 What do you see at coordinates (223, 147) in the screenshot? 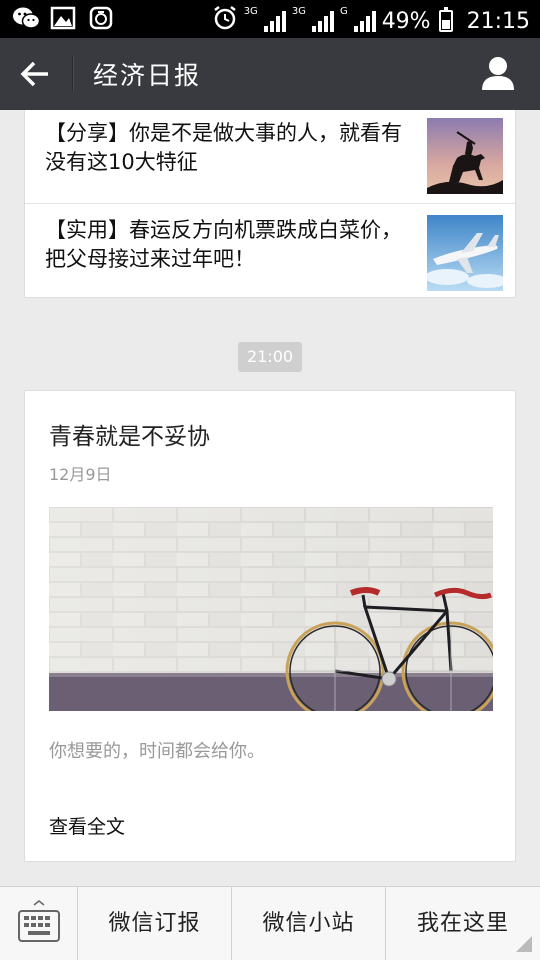
I see `article-title: 【分享】你是不是做大事的人，就看有没有这10大特征` at bounding box center [223, 147].